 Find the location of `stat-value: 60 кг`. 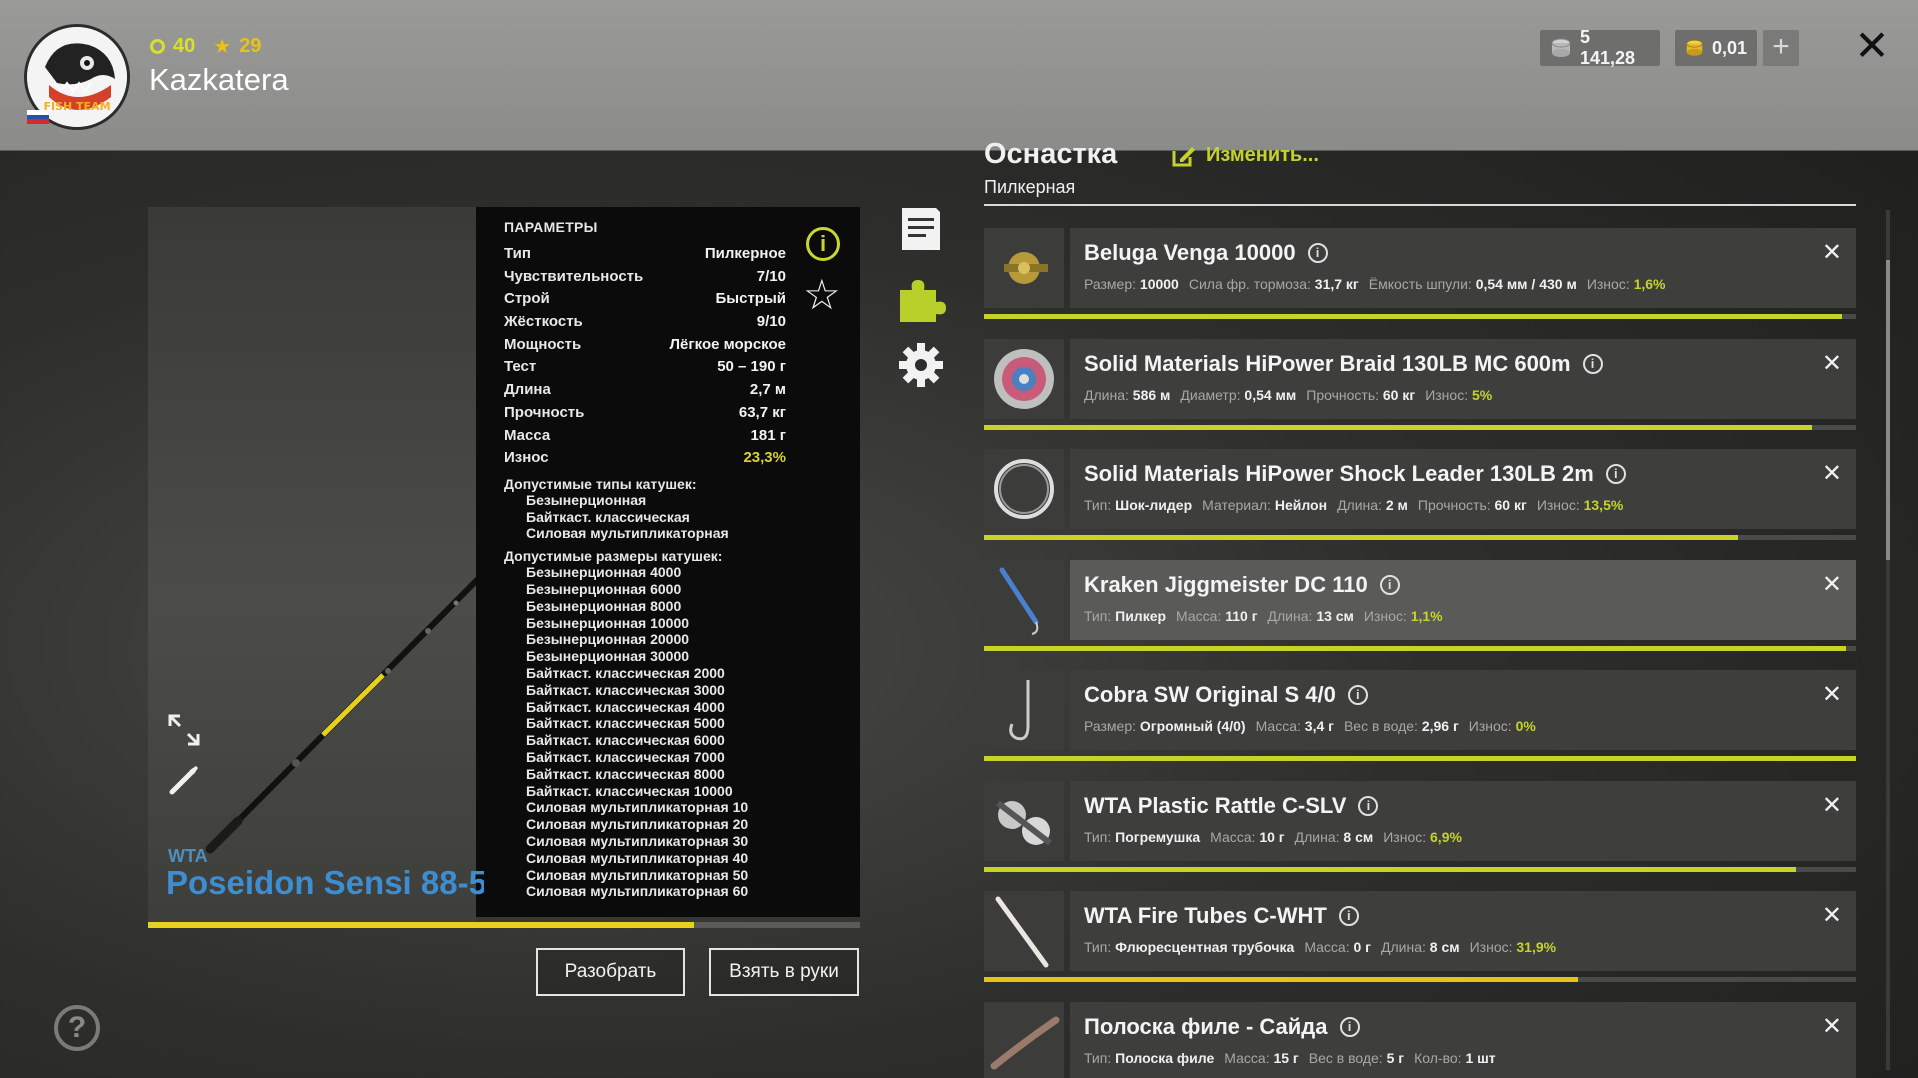

stat-value: 60 кг is located at coordinates (1399, 394).